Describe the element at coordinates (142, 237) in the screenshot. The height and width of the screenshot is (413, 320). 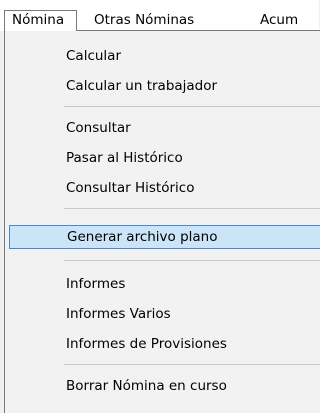
I see `menu-item-label: Generar archivo plano` at that location.